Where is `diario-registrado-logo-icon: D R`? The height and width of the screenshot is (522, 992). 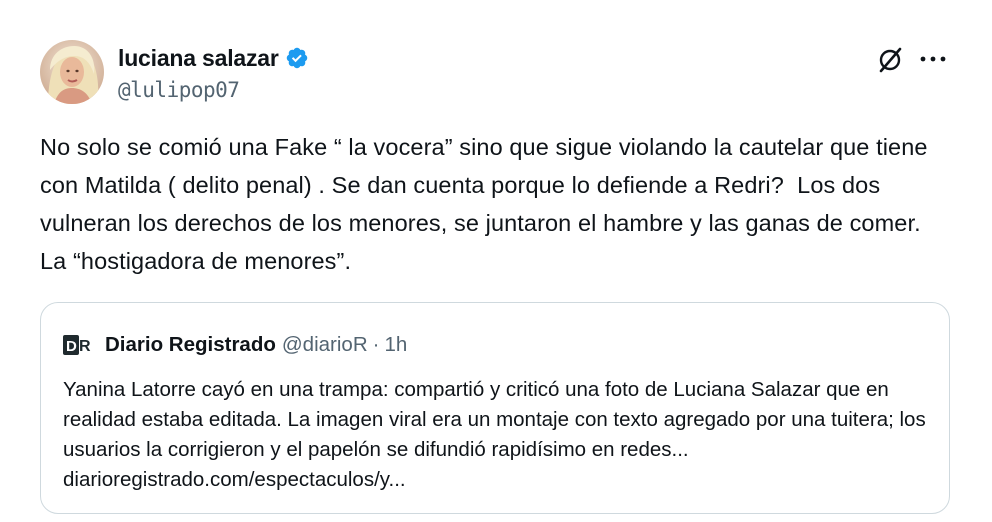
diario-registrado-logo-icon: D R is located at coordinates (79, 345).